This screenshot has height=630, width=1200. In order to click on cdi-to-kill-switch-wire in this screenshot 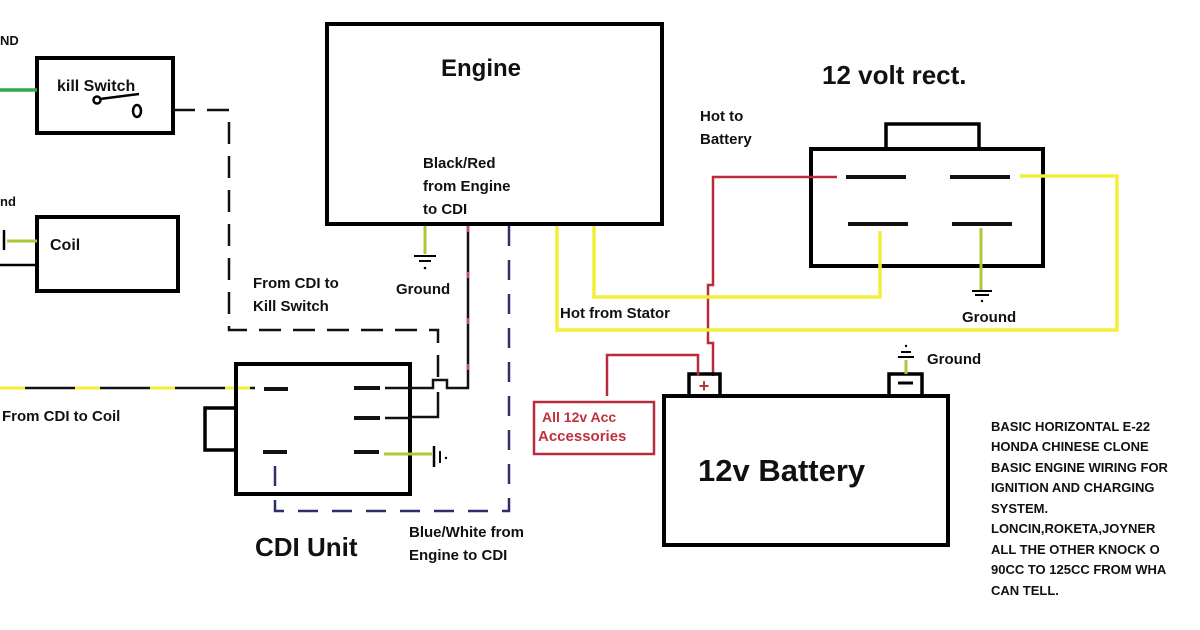, I will do `click(306, 243)`.